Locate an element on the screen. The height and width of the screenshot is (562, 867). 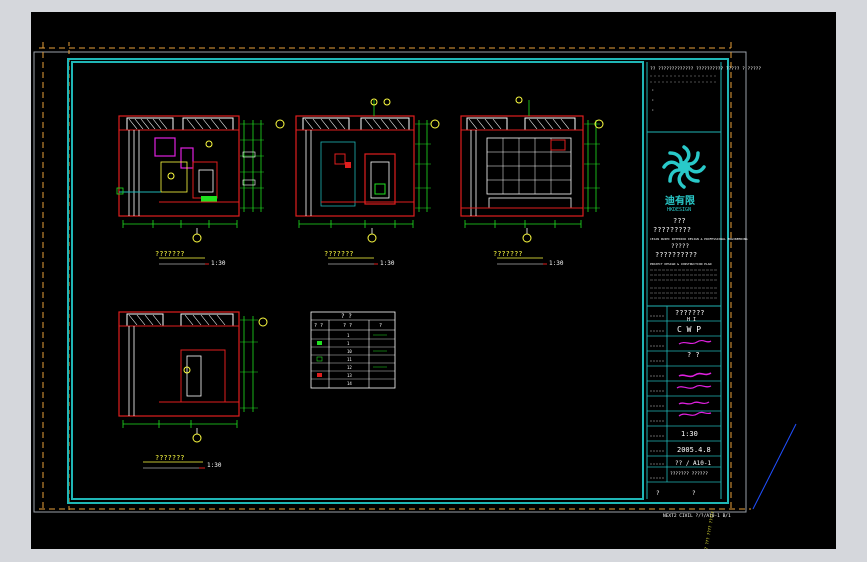
logo-subtext: HKDESIGN is located at coordinates (679, 210).